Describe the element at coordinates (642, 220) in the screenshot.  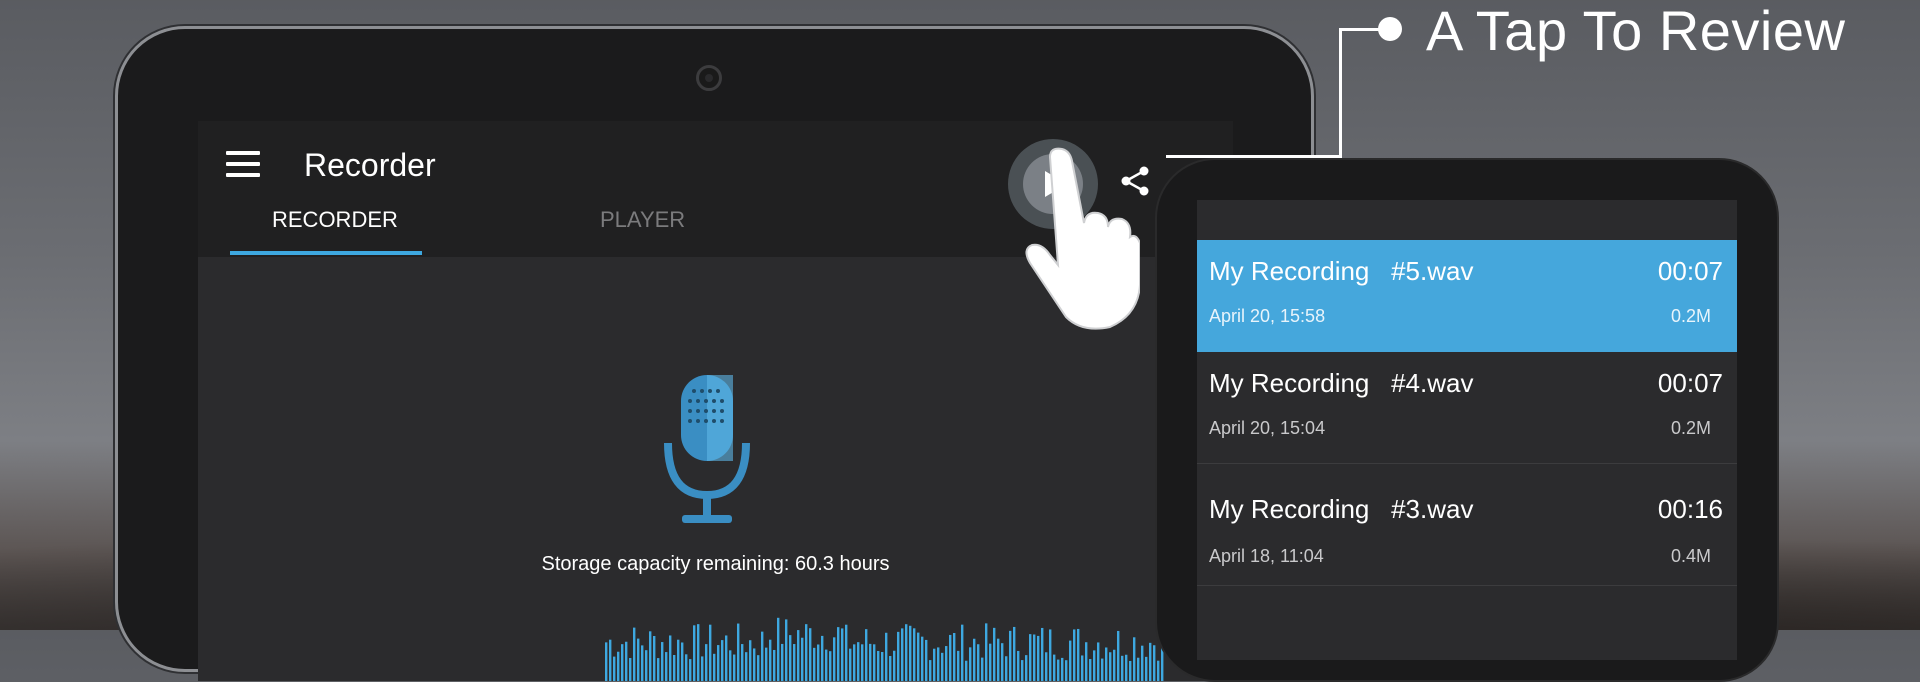
I see `tab-player: PLAYER` at that location.